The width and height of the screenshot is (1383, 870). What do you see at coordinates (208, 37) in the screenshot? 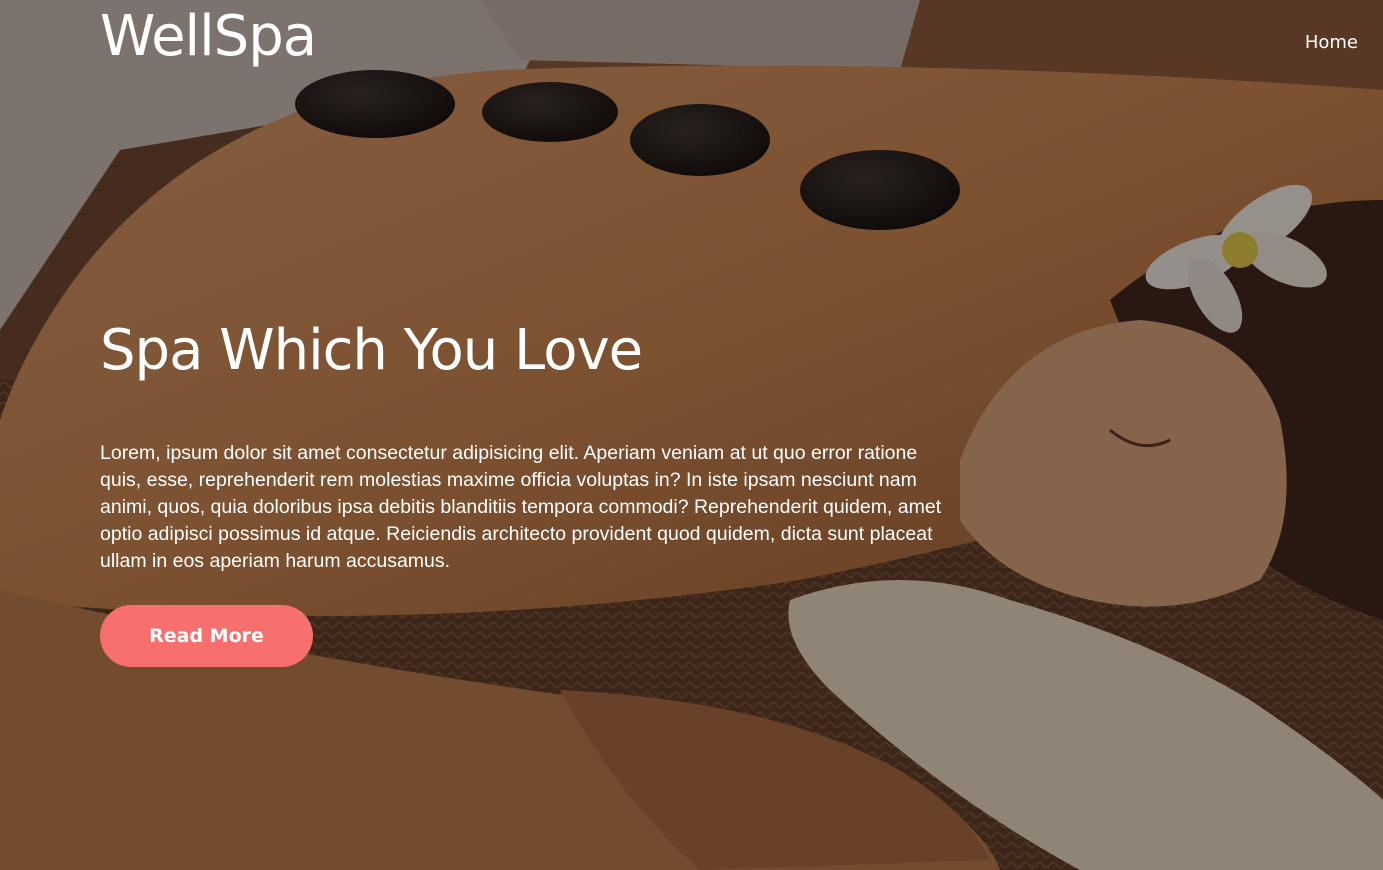
I see `site-logo: WellSpa` at bounding box center [208, 37].